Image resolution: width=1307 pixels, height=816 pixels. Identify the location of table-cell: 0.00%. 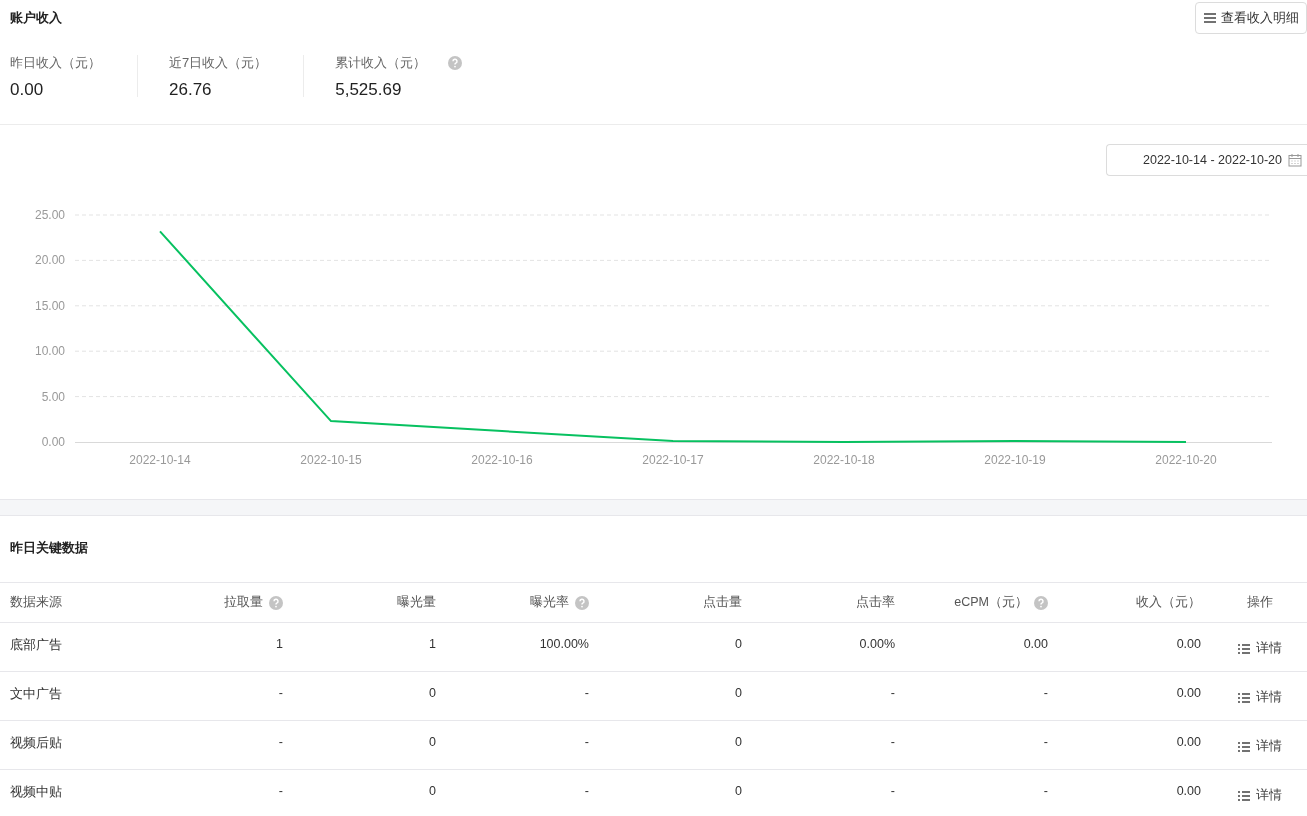
(877, 644).